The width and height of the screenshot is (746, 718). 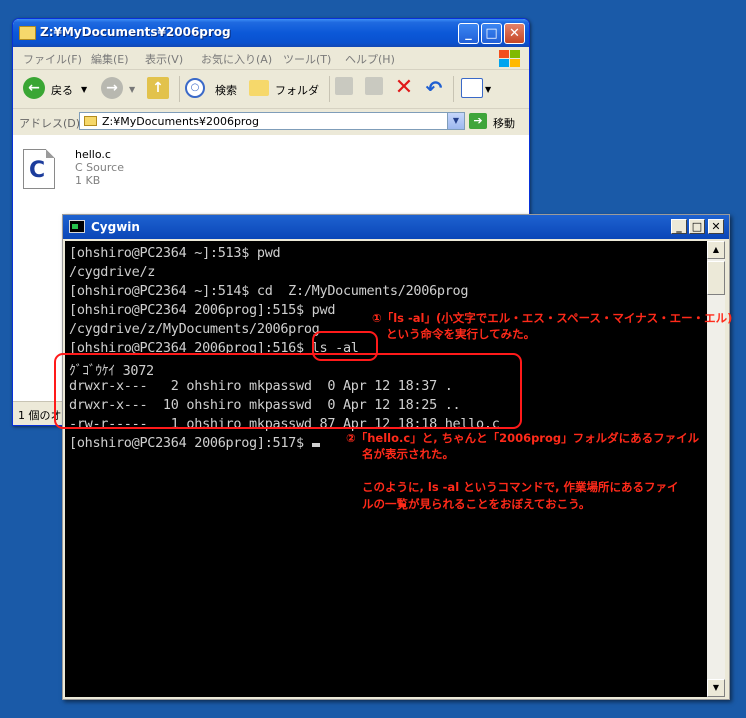 I want to click on c-source-file-icon: C, so click(x=39, y=169).